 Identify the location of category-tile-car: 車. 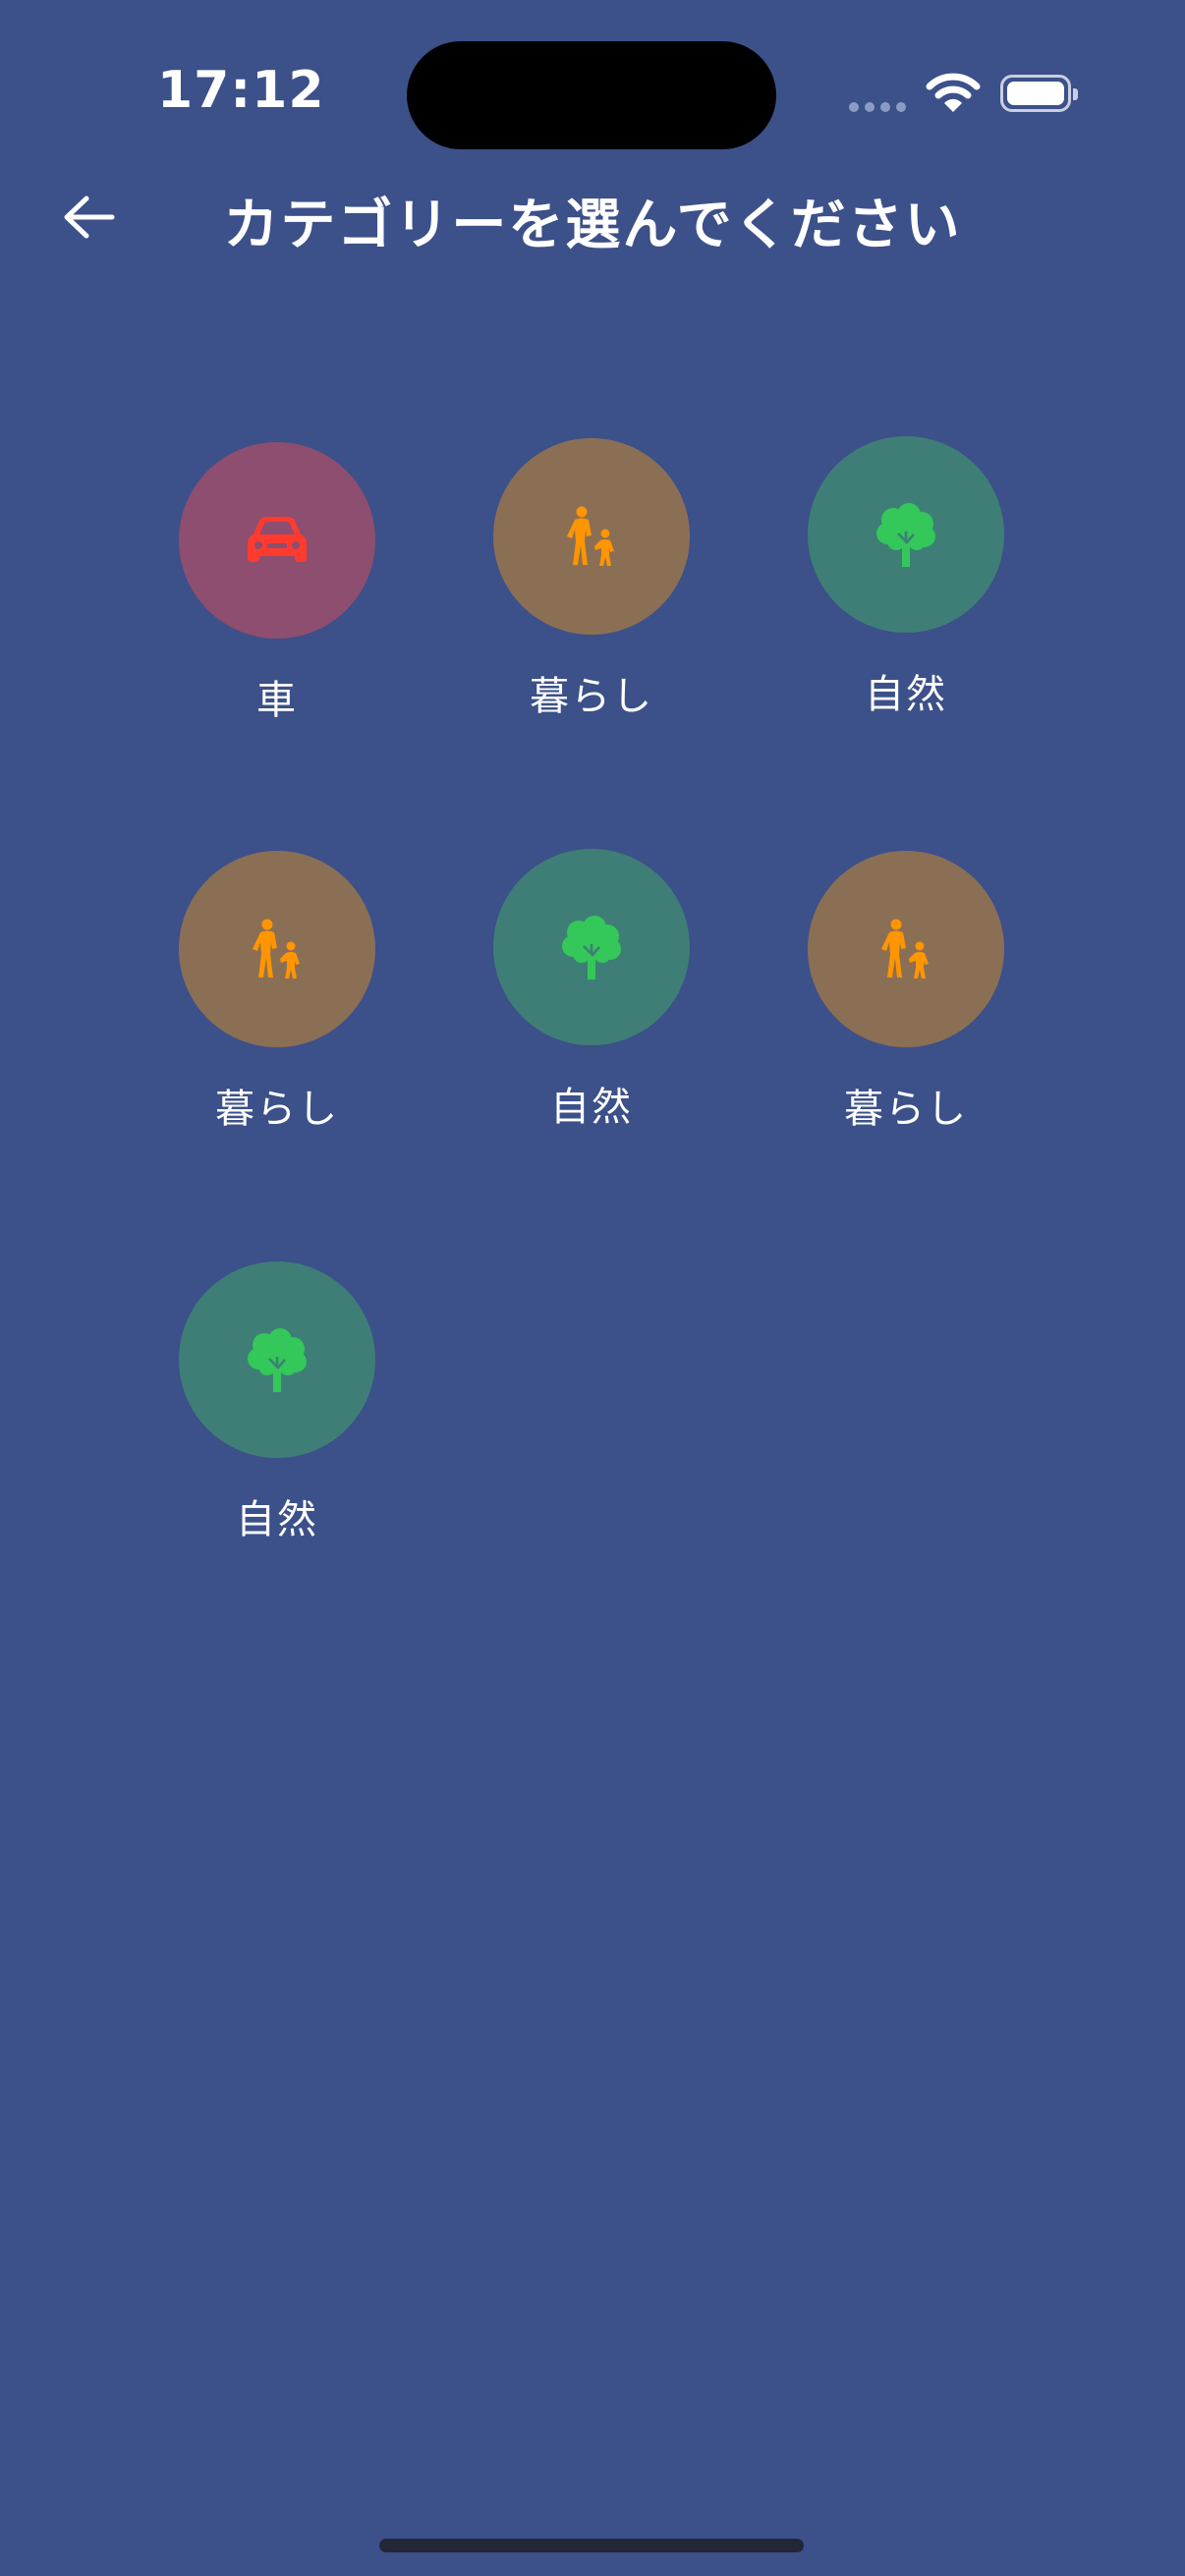
(277, 599).